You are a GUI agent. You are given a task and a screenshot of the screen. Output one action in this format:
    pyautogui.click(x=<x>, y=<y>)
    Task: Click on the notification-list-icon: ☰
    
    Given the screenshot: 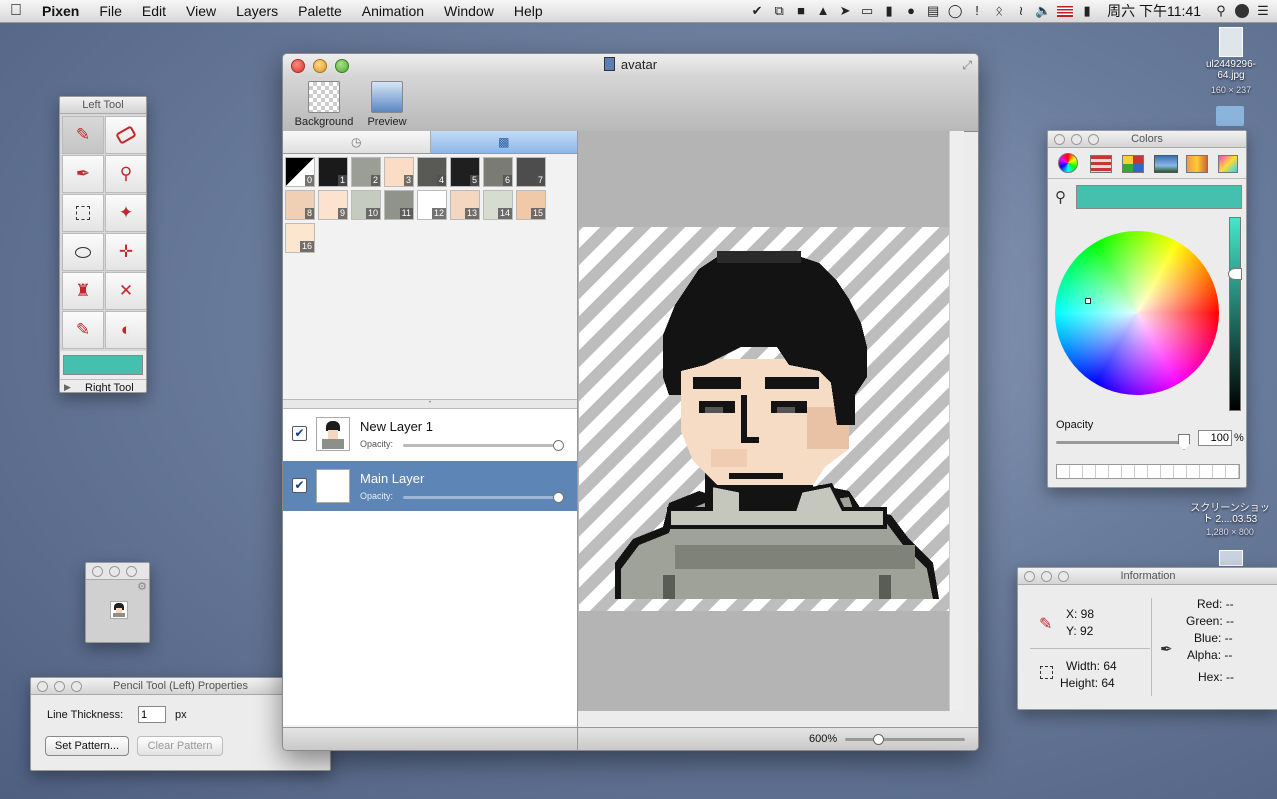 What is the action you would take?
    pyautogui.click(x=1263, y=11)
    